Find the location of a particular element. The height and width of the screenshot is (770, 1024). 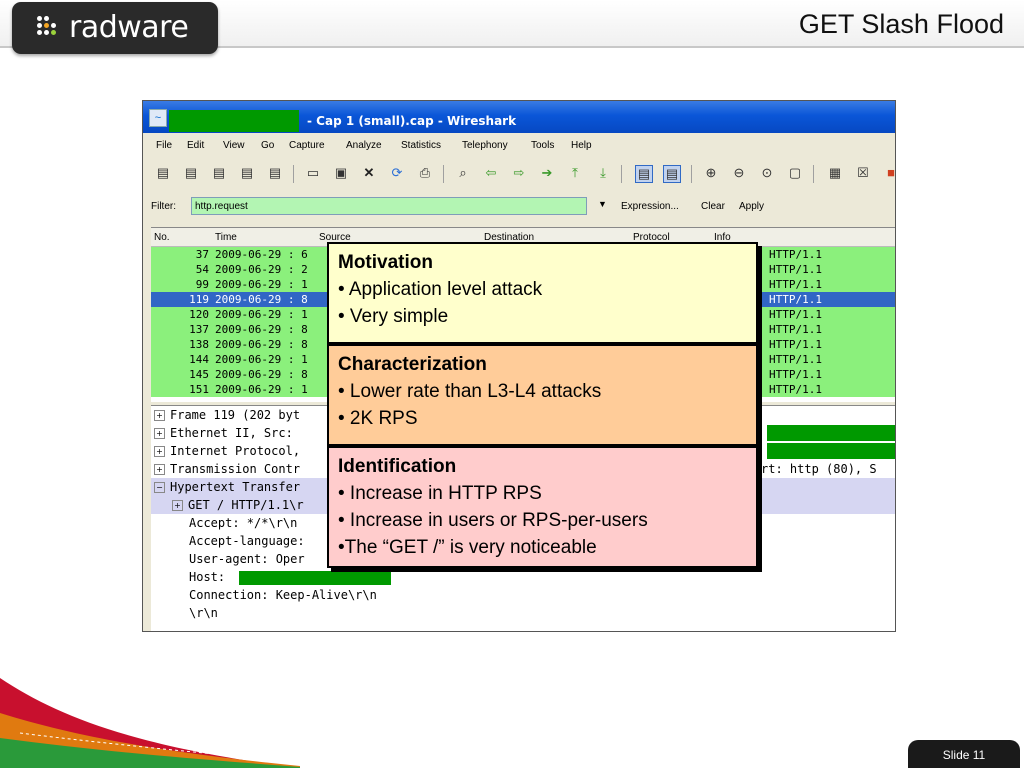

redacted-host is located at coordinates (315, 578).